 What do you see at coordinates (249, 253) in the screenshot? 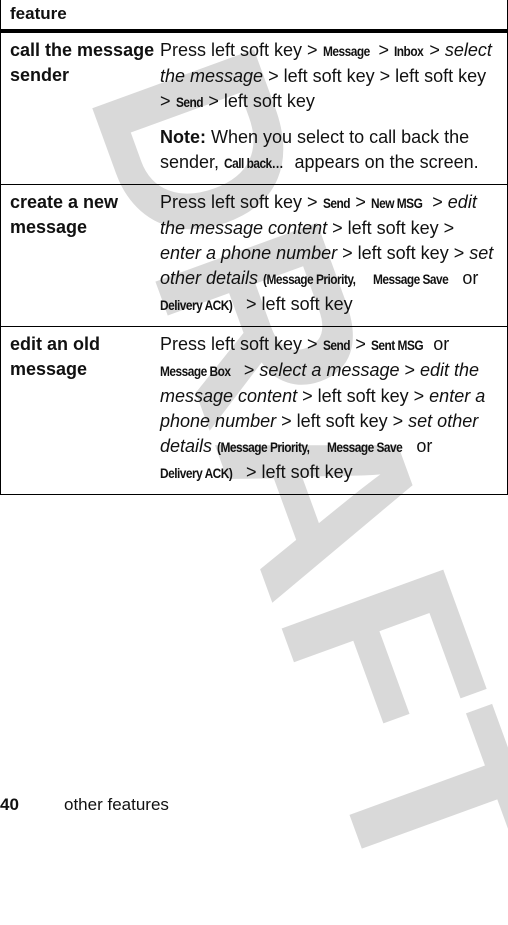
I see `instruction-placeholder: enter a phone number` at bounding box center [249, 253].